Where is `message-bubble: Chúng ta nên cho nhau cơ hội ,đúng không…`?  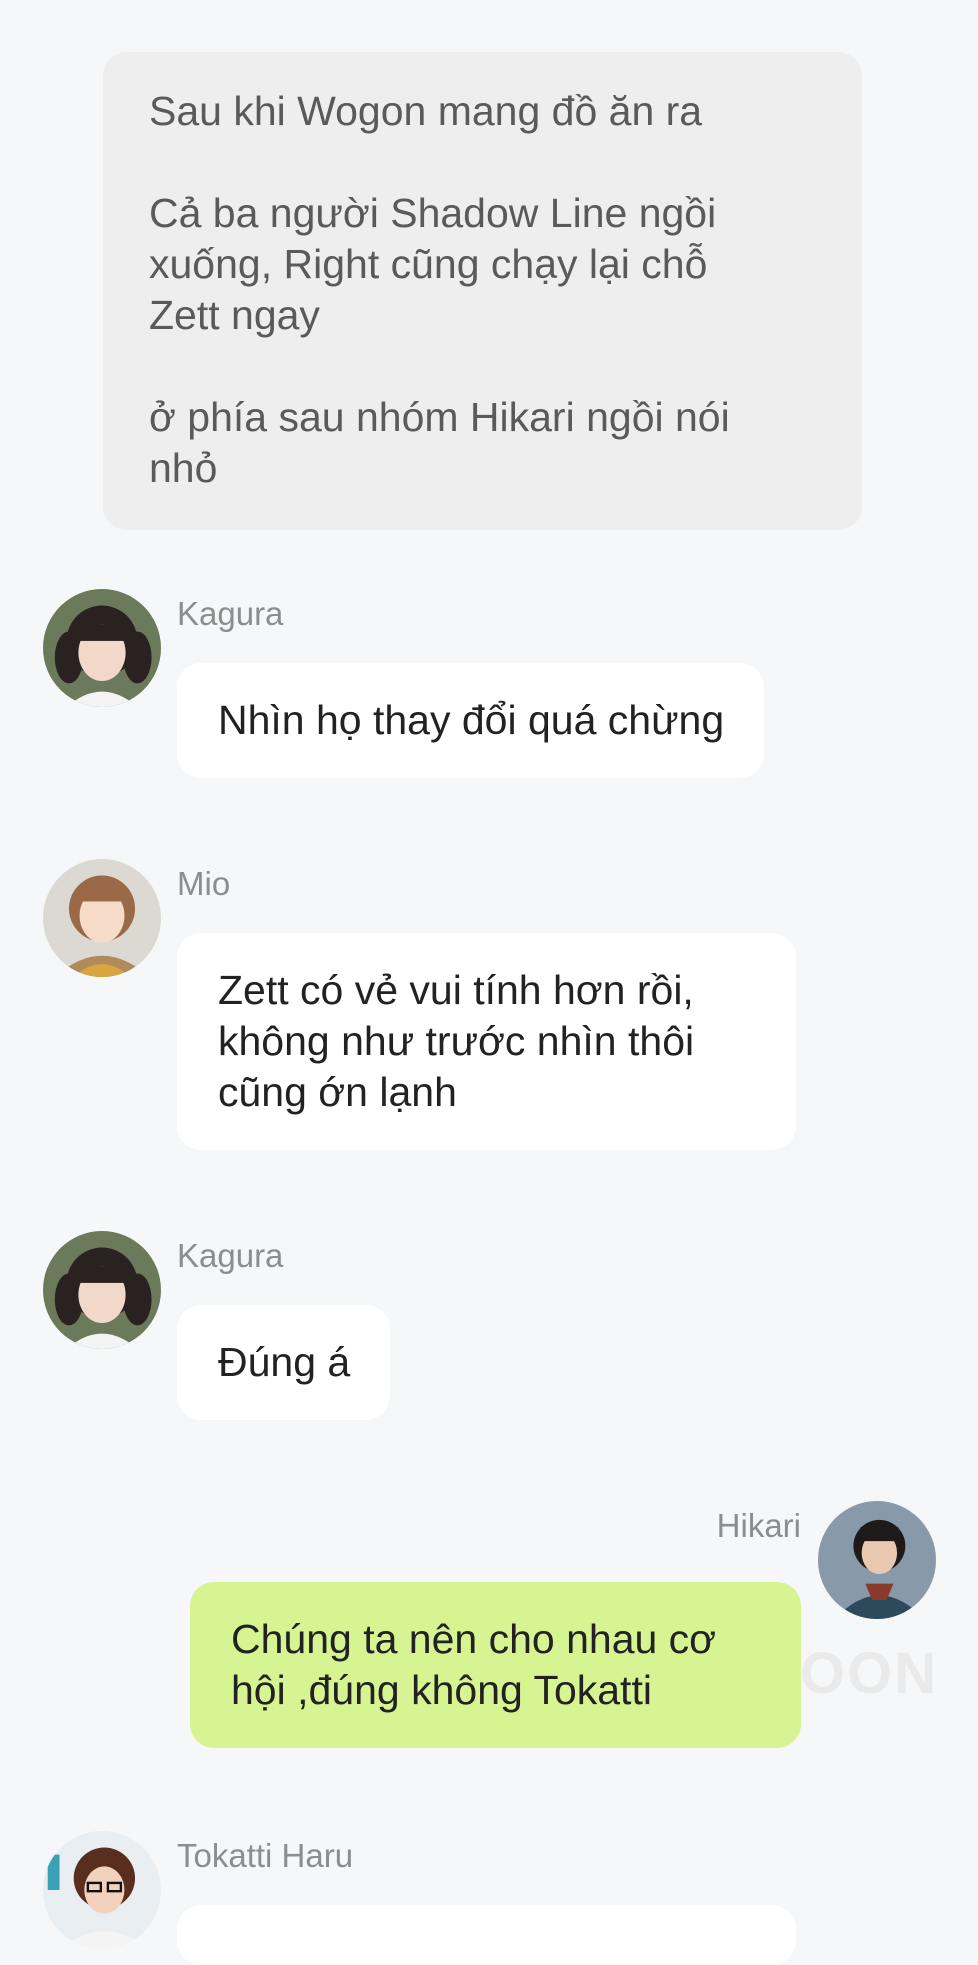
message-bubble: Chúng ta nên cho nhau cơ hội ,đúng không… is located at coordinates (495, 1665).